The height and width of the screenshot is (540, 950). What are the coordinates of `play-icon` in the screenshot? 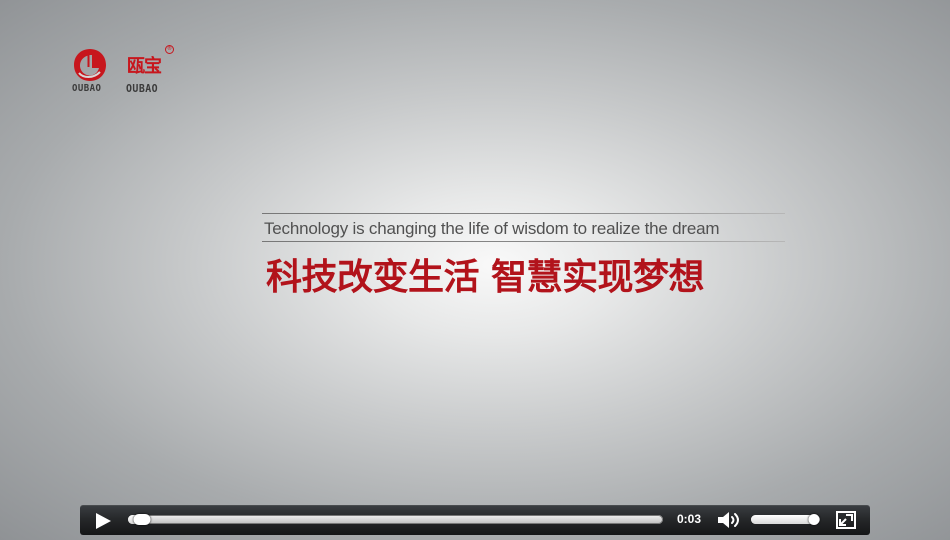 It's located at (103, 521).